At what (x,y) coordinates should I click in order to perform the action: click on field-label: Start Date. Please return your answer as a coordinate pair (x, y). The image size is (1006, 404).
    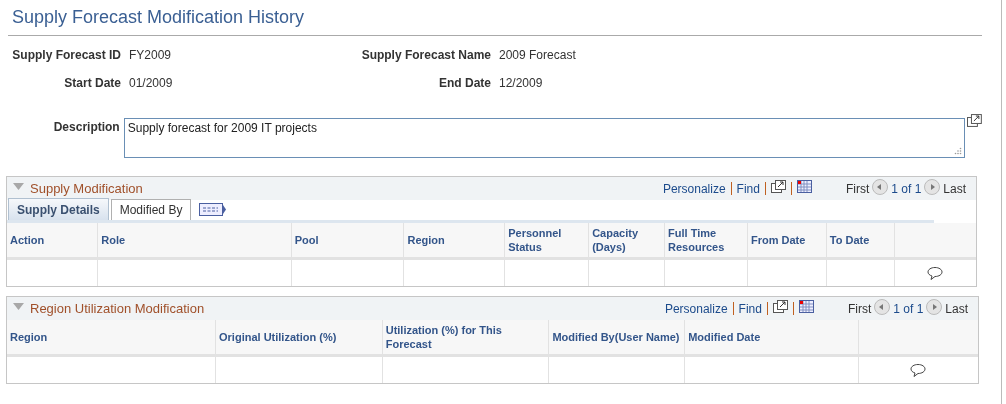
    Looking at the image, I should click on (92, 83).